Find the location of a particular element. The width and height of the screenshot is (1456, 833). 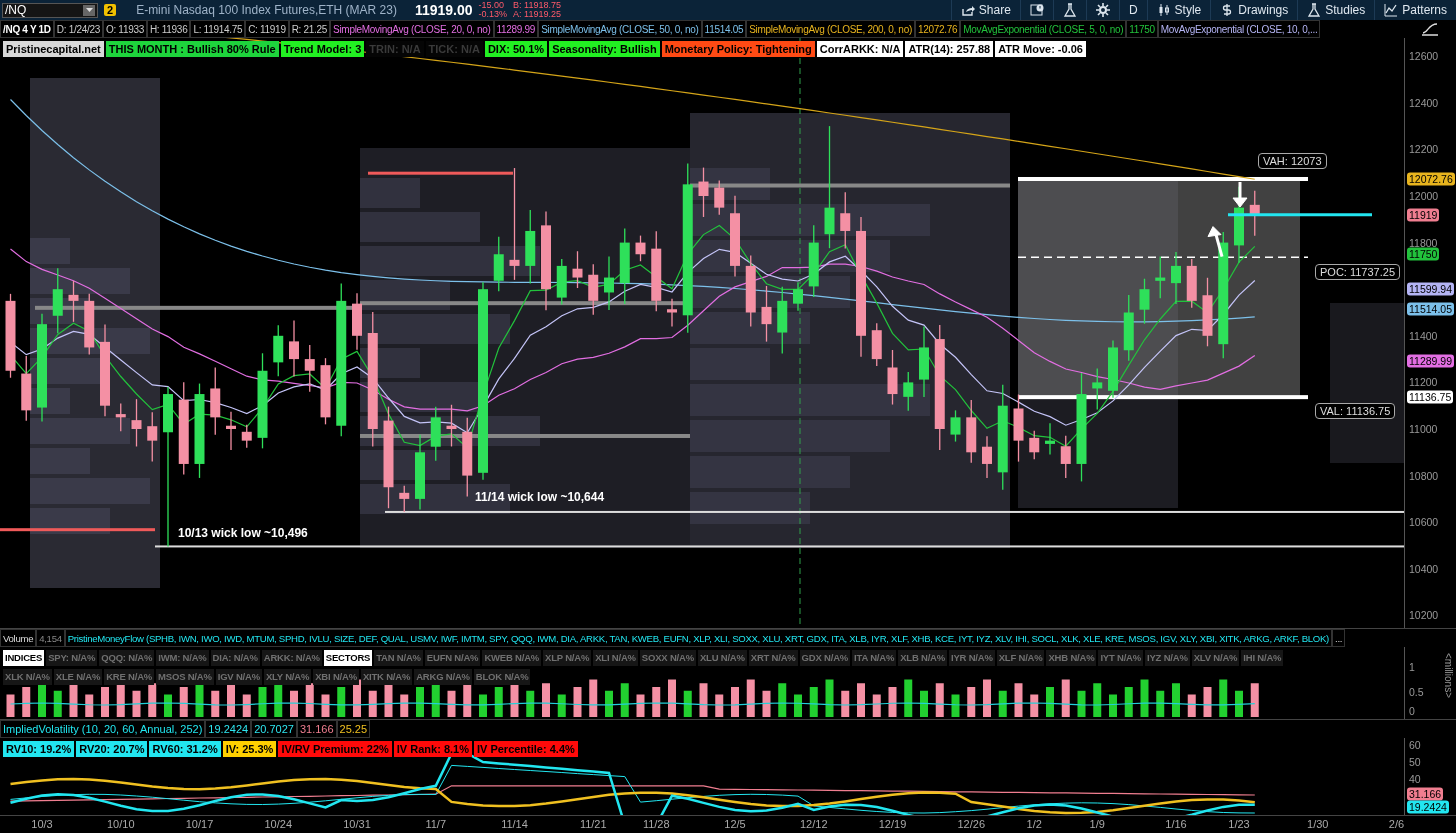

ohlc-field: R: 21.25 is located at coordinates (309, 29).